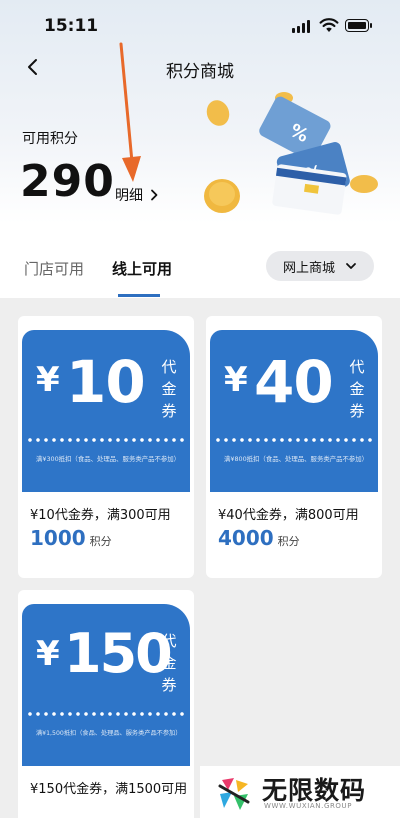 This screenshot has height=818, width=400. Describe the element at coordinates (288, 515) in the screenshot. I see `coupon-name: ¥40代金券，满800可用` at that location.